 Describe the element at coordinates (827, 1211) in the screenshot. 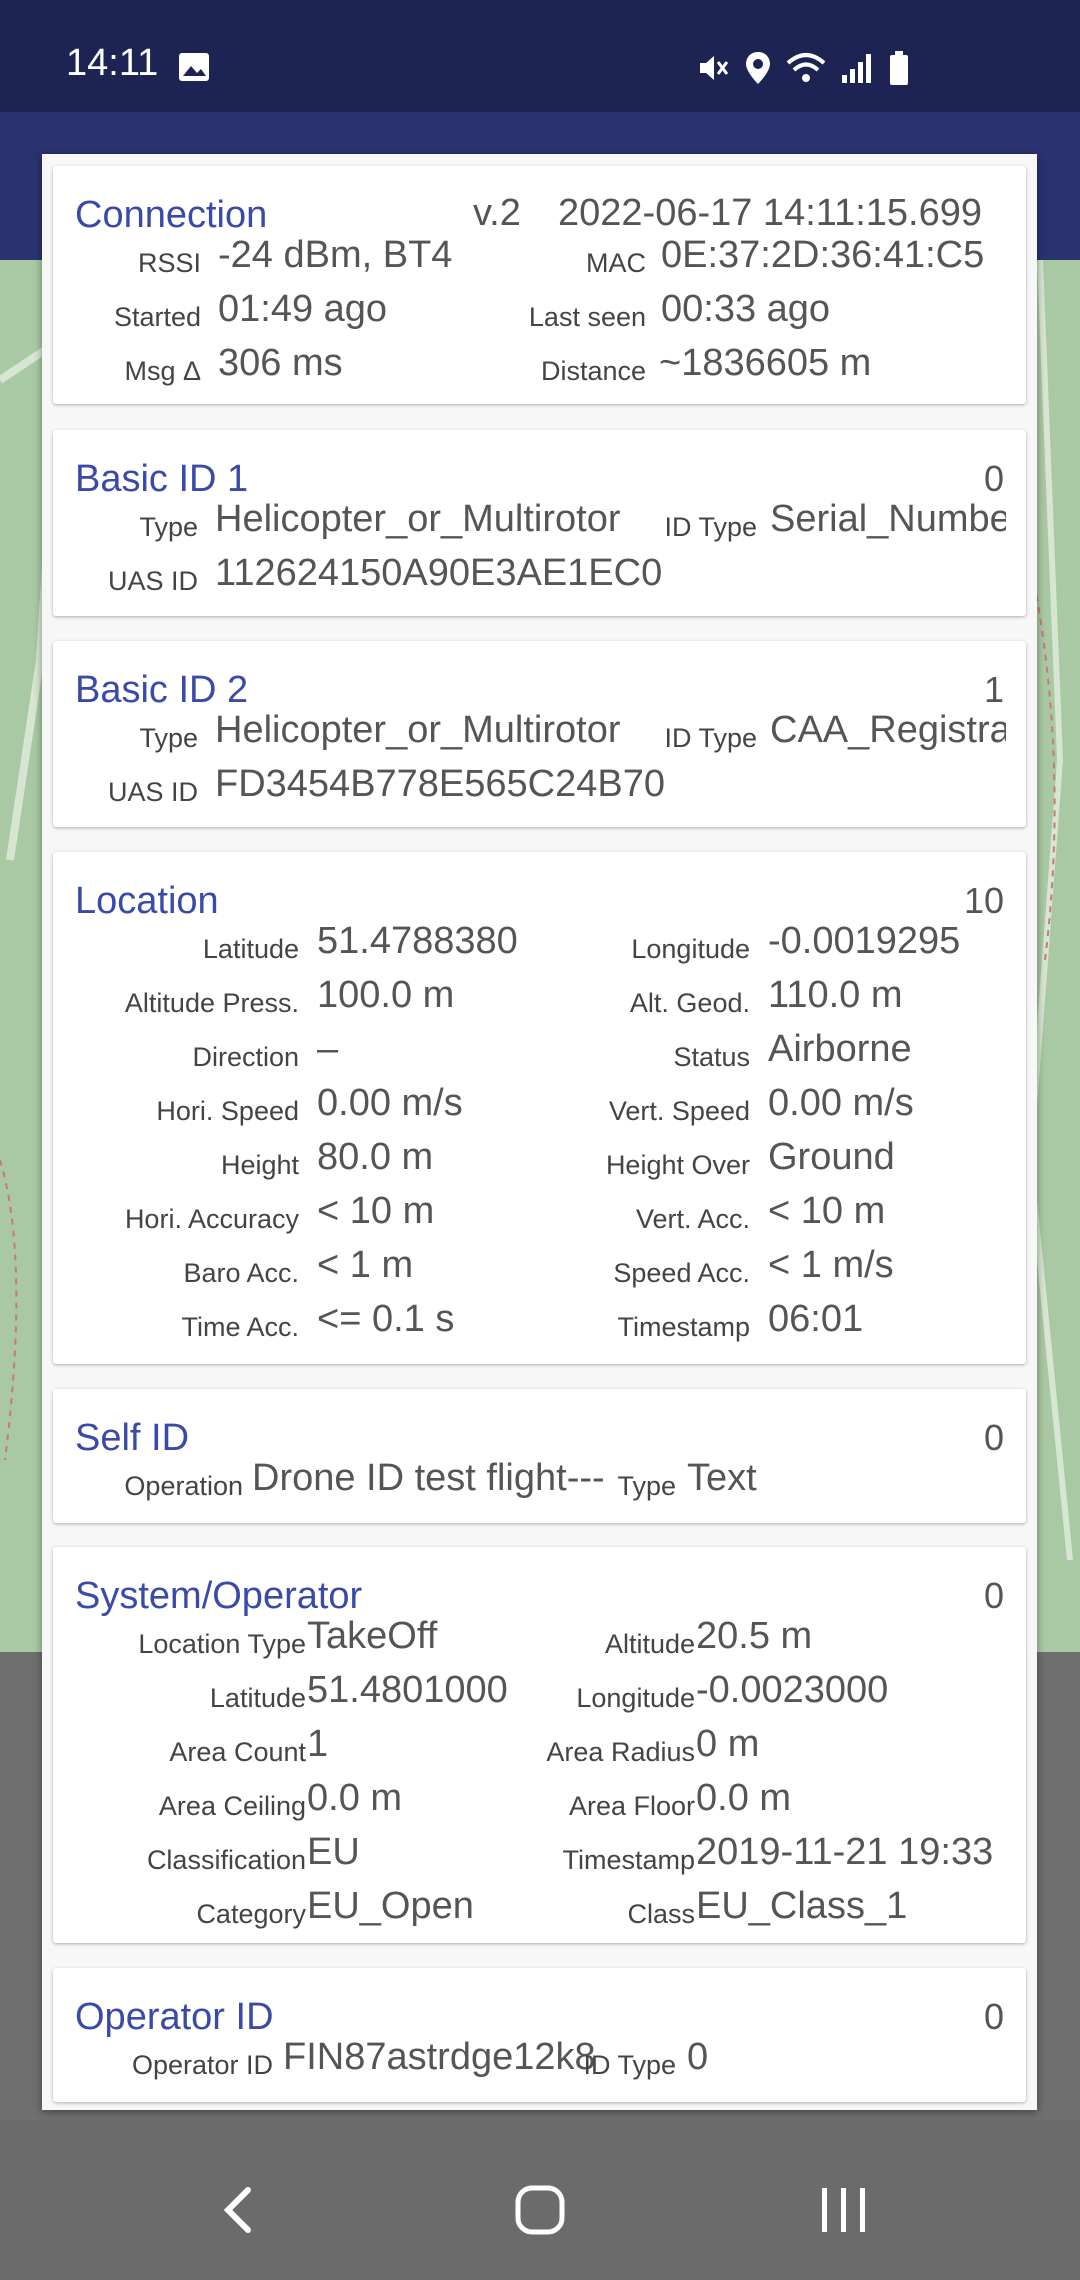

I see `vert-acc-value: < 10 m` at that location.